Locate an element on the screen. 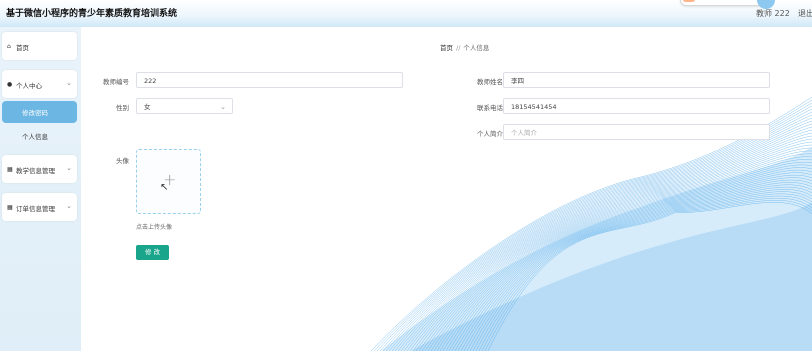 This screenshot has width=812, height=351. gender-label: 性别 is located at coordinates (122, 108).